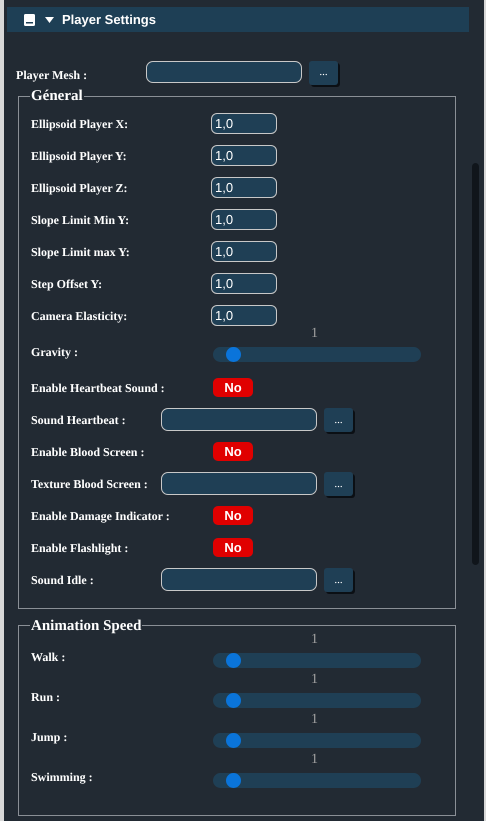 Image resolution: width=486 pixels, height=821 pixels. I want to click on group-title: Géneral, so click(57, 96).